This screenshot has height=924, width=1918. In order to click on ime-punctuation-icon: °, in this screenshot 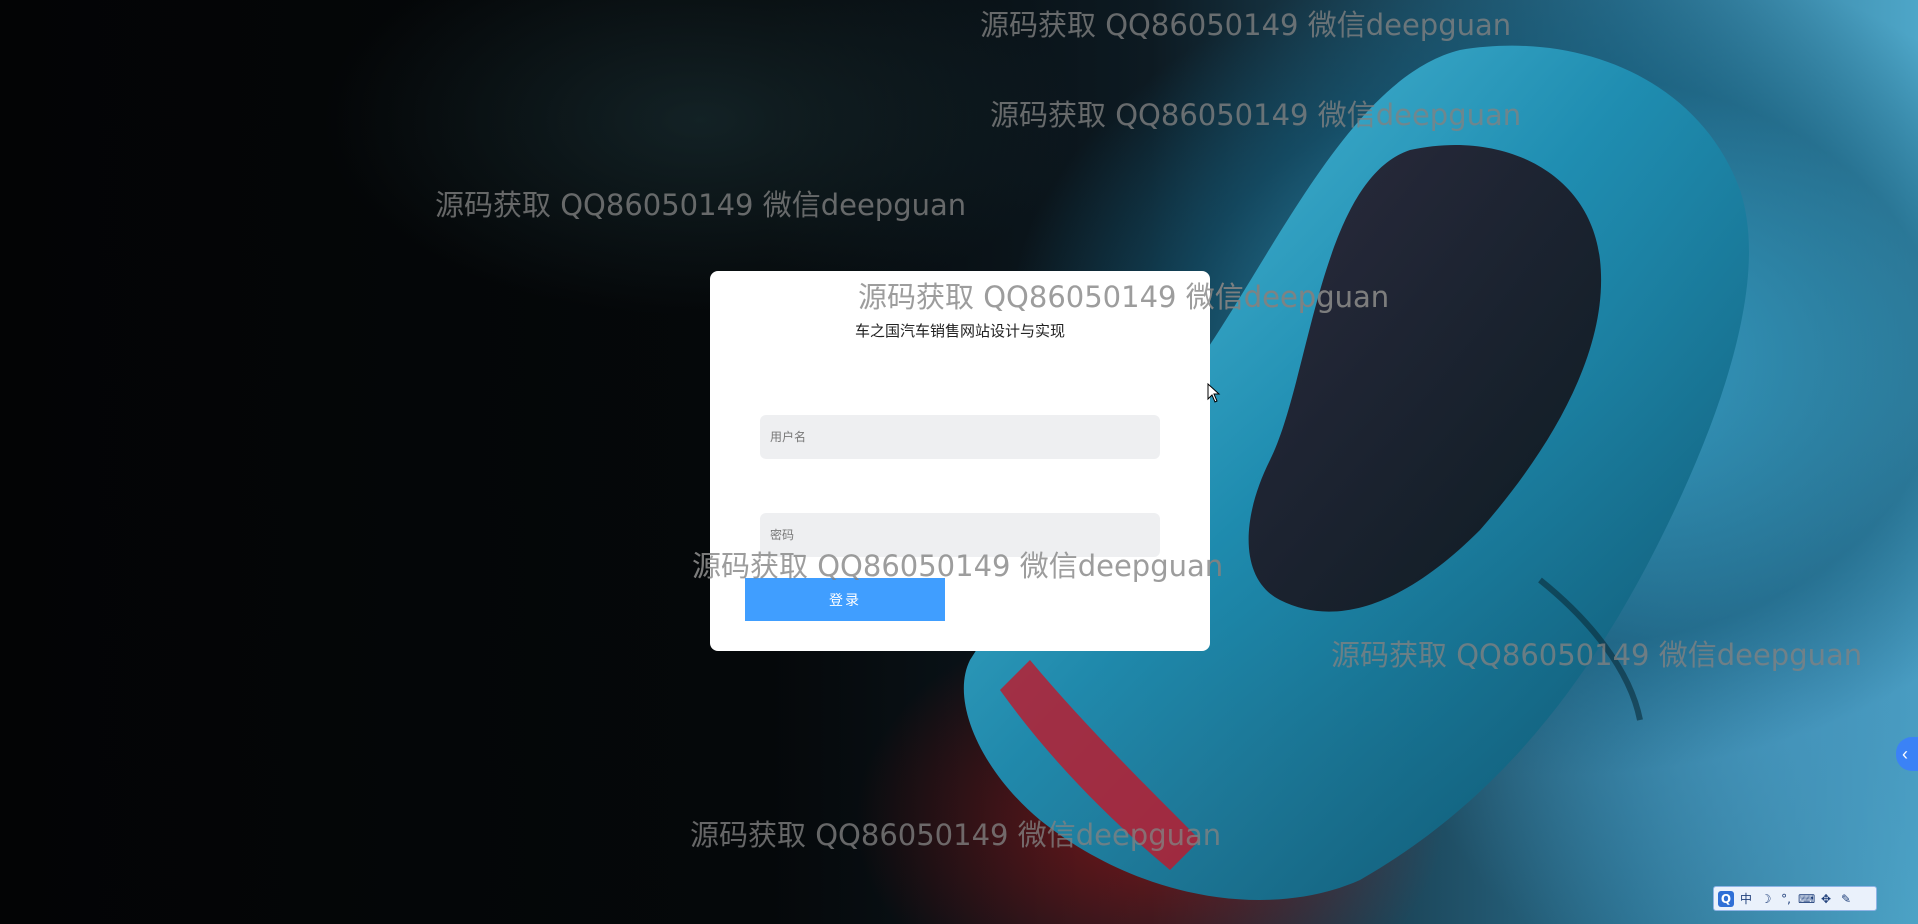, I will do `click(1786, 899)`.